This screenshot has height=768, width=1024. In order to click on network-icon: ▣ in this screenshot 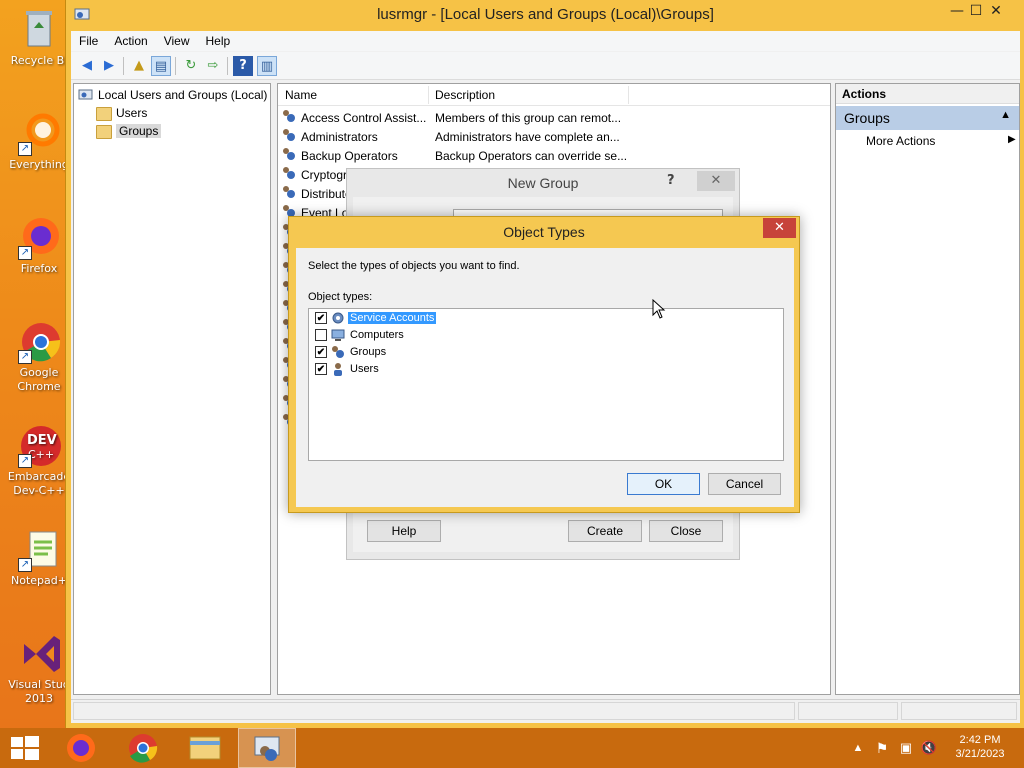, I will do `click(906, 748)`.